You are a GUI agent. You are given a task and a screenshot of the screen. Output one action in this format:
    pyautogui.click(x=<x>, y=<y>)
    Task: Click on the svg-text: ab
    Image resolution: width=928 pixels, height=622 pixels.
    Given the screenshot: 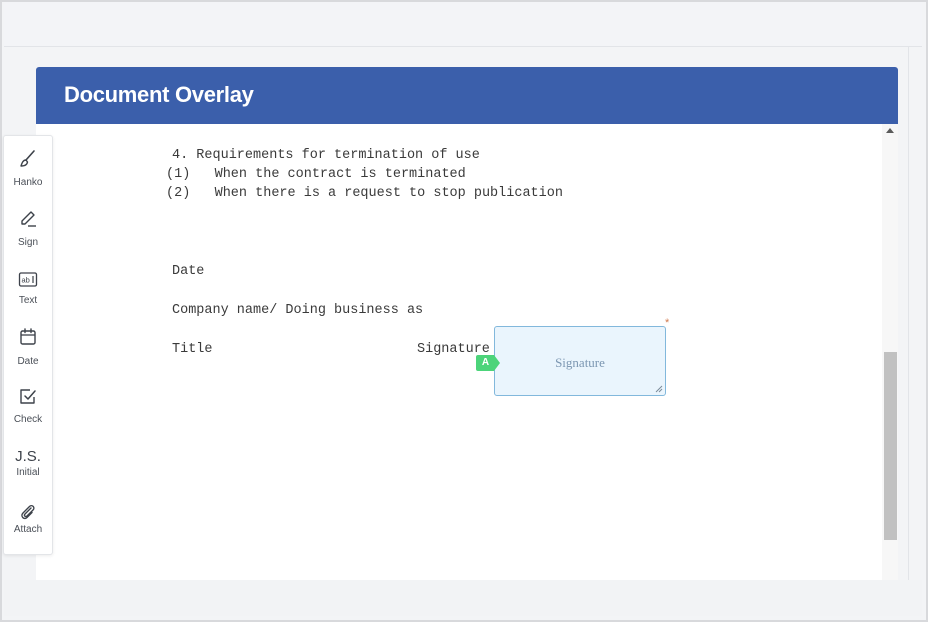 What is the action you would take?
    pyautogui.click(x=26, y=280)
    